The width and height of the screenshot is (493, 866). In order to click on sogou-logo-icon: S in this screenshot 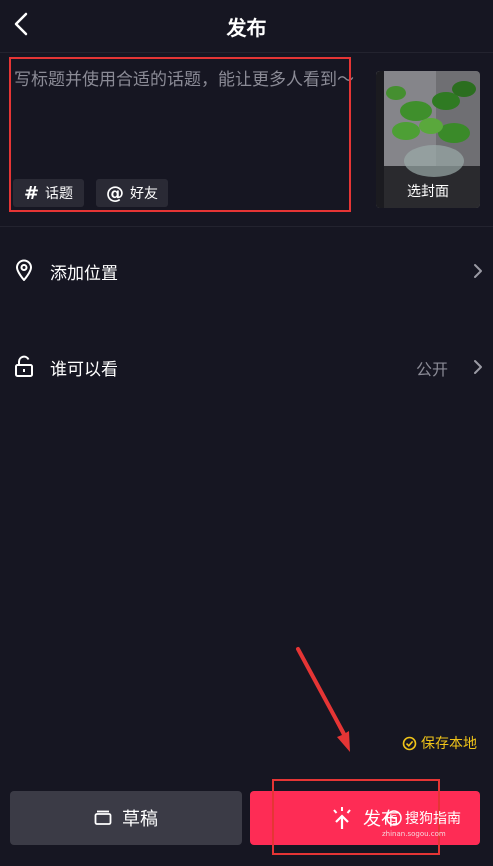, I will do `click(394, 818)`.